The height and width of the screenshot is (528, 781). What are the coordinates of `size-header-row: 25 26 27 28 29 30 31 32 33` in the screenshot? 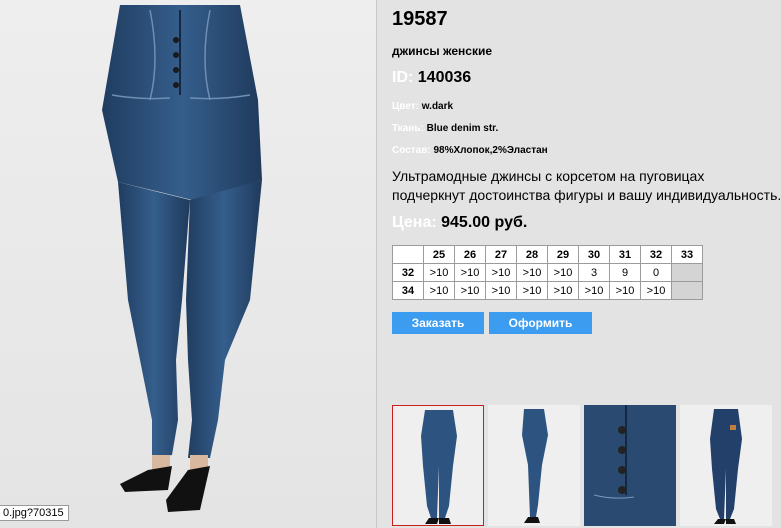 It's located at (547, 254).